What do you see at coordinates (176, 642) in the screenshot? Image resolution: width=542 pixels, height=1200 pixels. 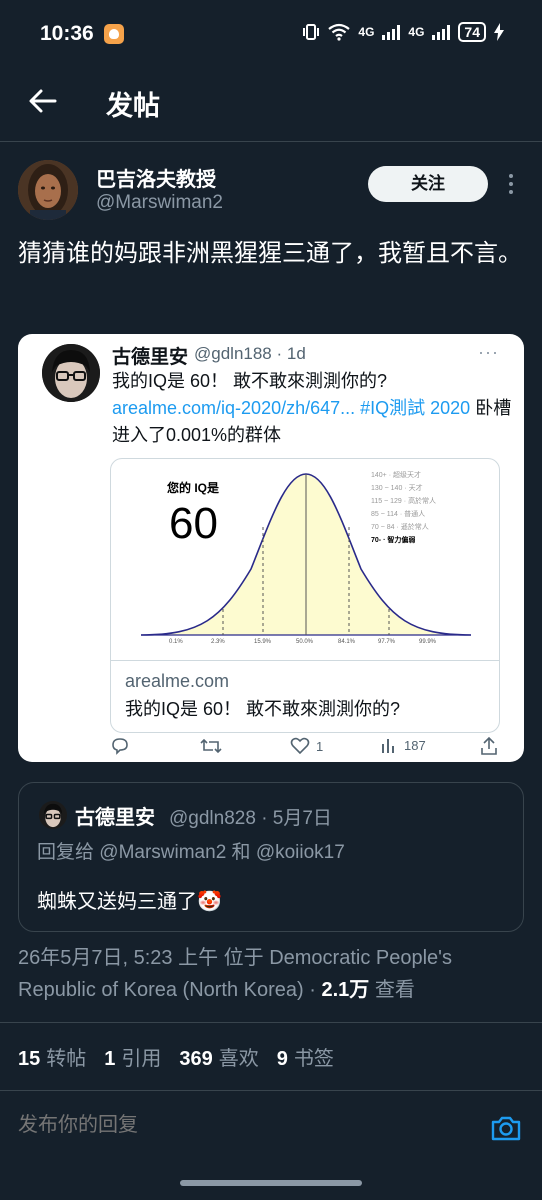 I see `percentile-label: 0.1%` at bounding box center [176, 642].